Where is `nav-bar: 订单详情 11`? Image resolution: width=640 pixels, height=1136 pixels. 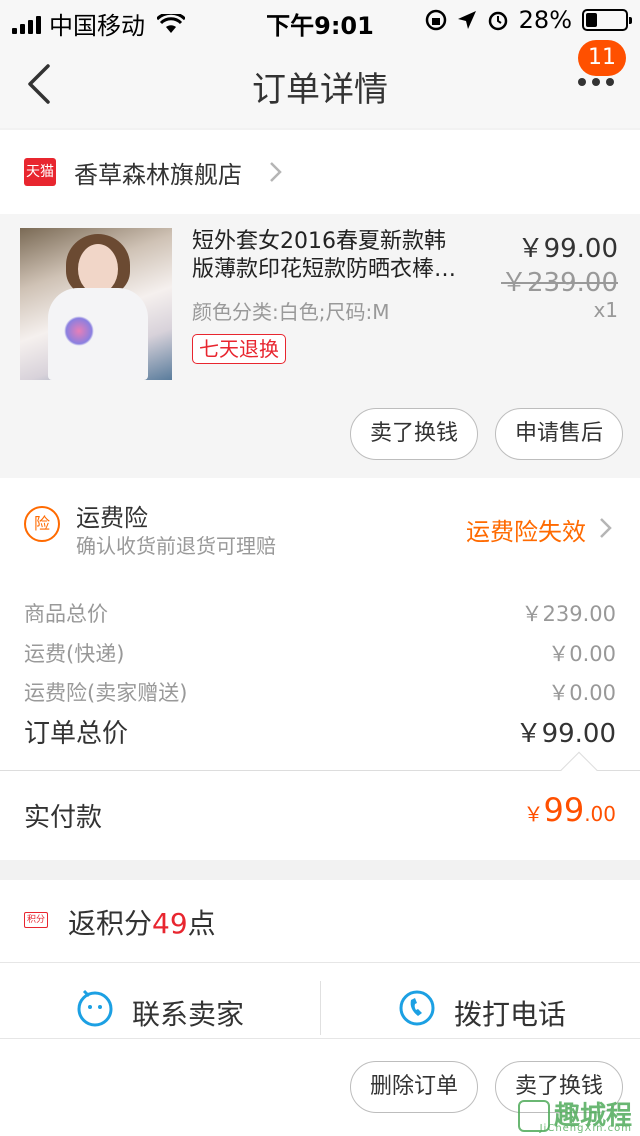
nav-bar: 订单详情 11 is located at coordinates (320, 84).